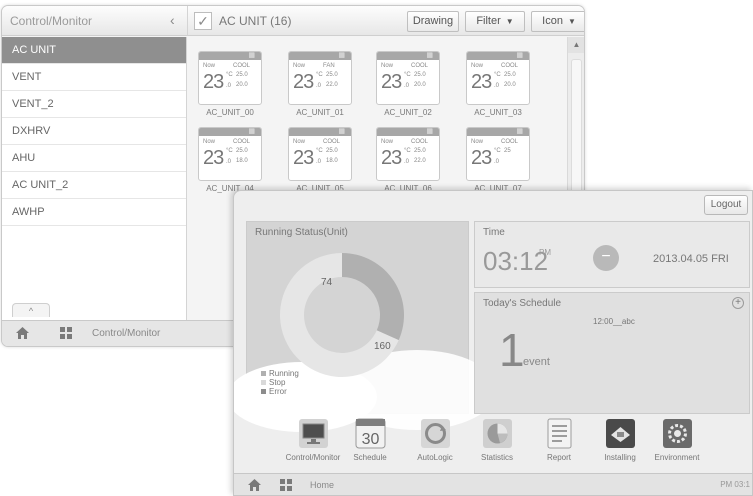  Describe the element at coordinates (552, 21) in the screenshot. I see `icon-view-label: Icon` at that location.